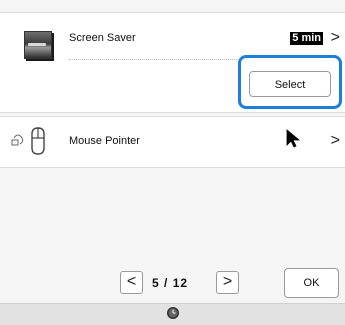 Image resolution: width=345 pixels, height=325 pixels. I want to click on divider, so click(153, 59).